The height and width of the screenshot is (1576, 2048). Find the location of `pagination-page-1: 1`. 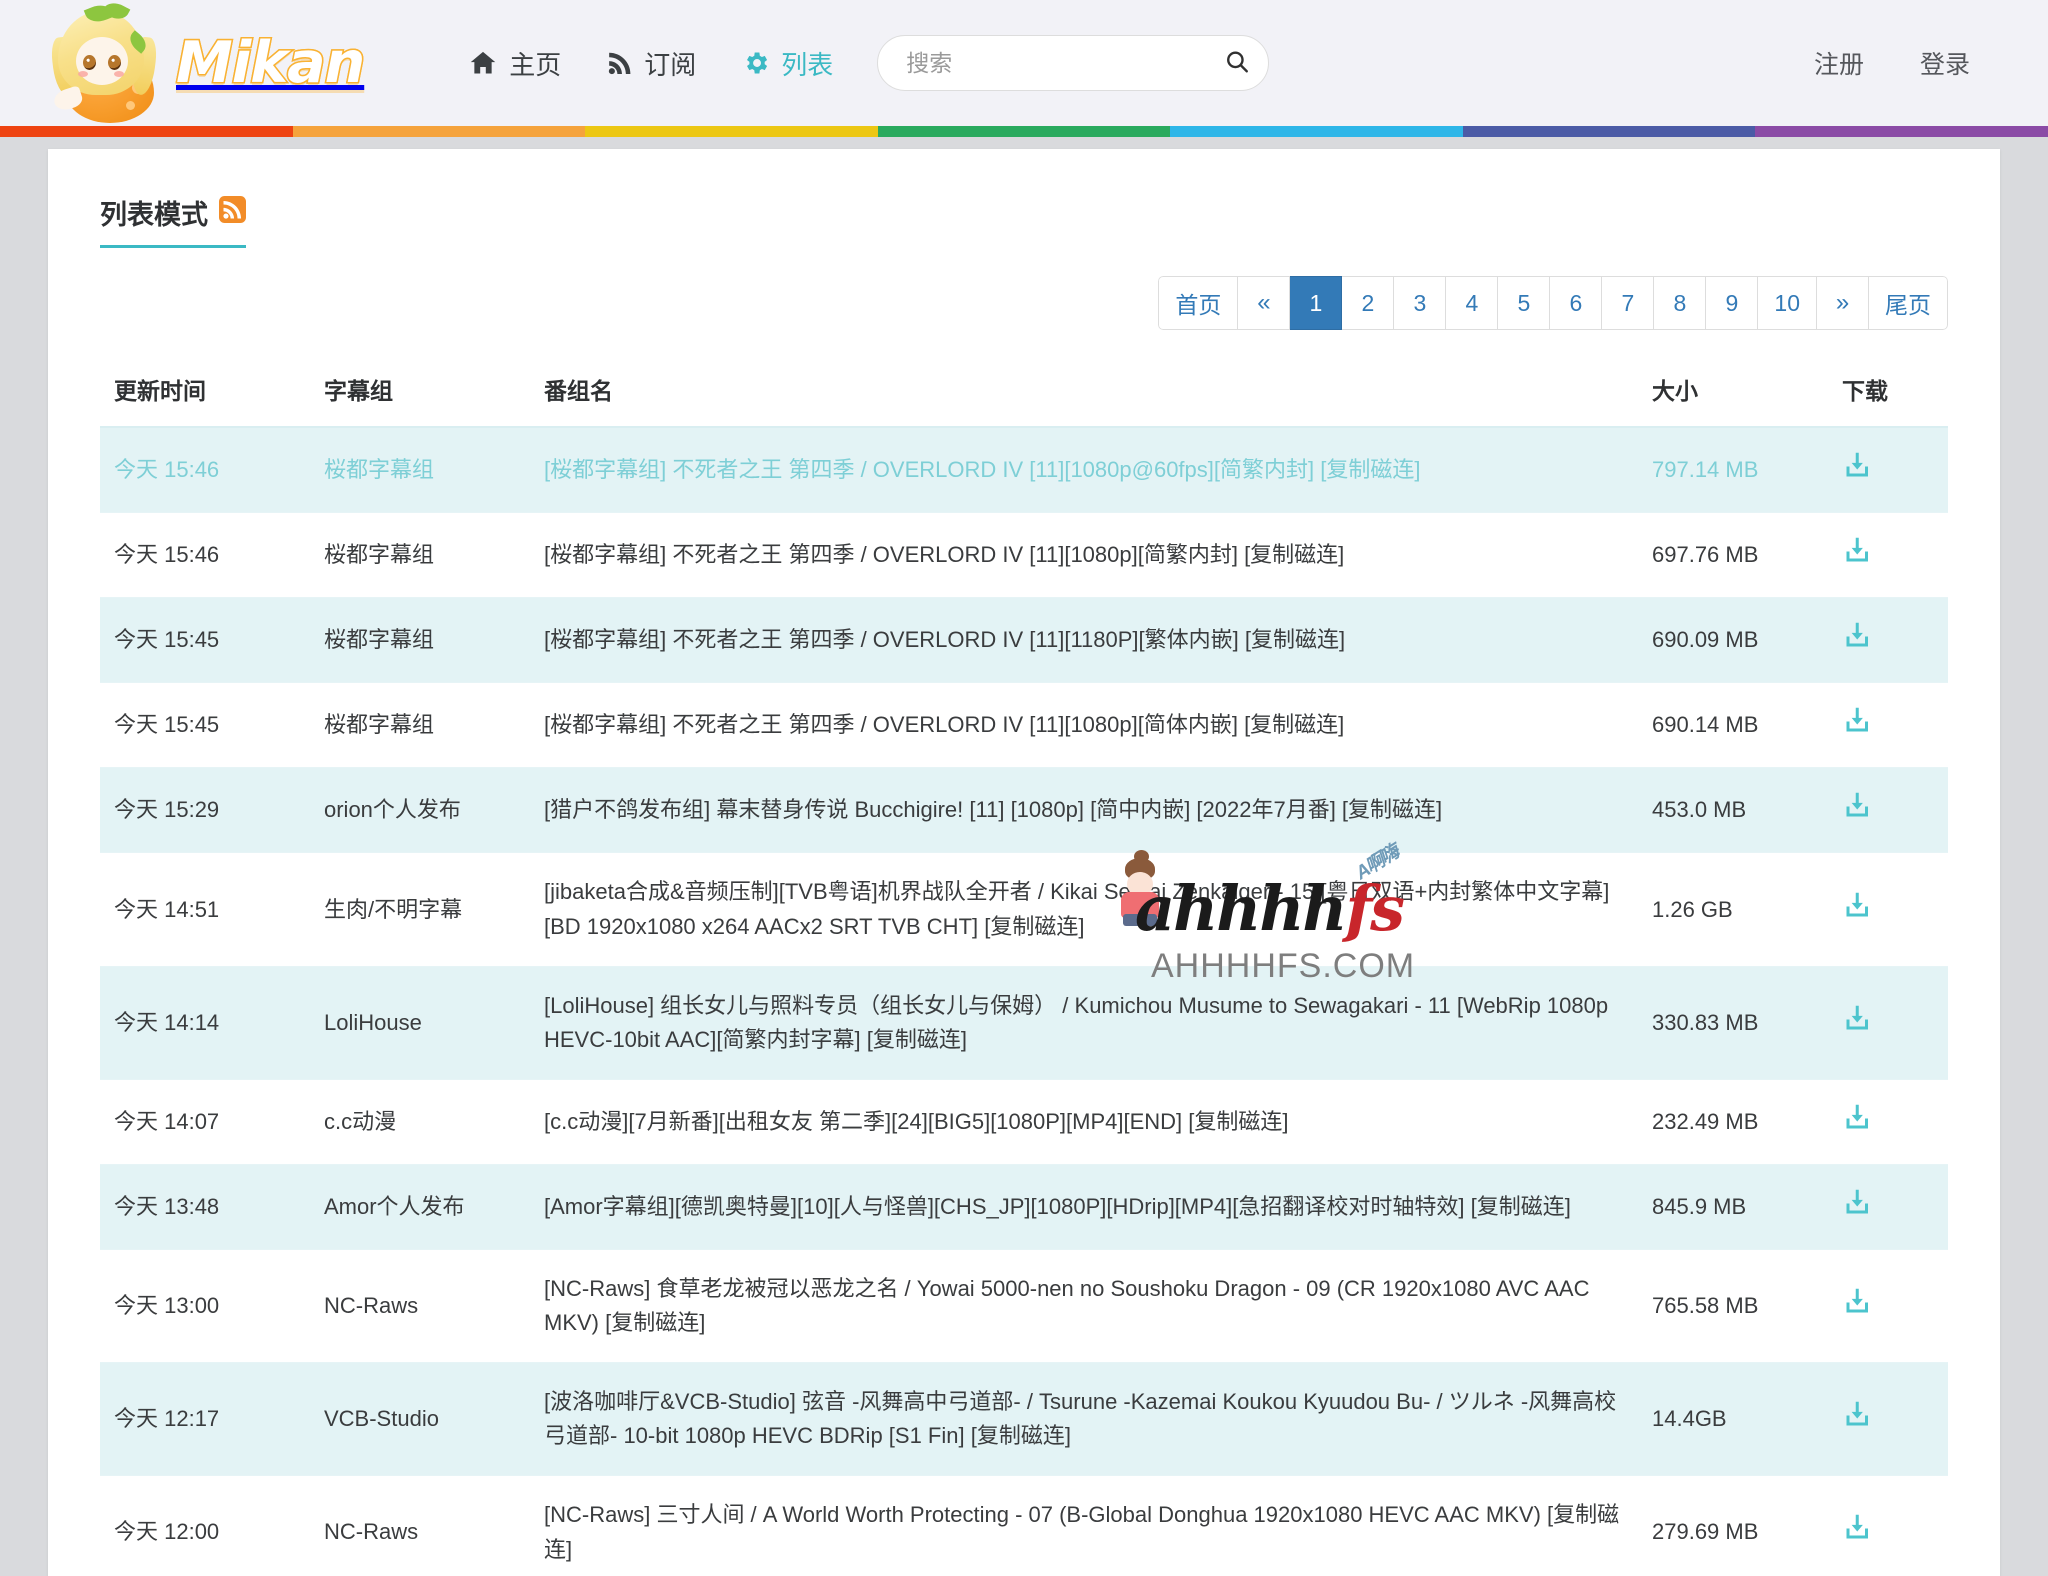

pagination-page-1: 1 is located at coordinates (1316, 303).